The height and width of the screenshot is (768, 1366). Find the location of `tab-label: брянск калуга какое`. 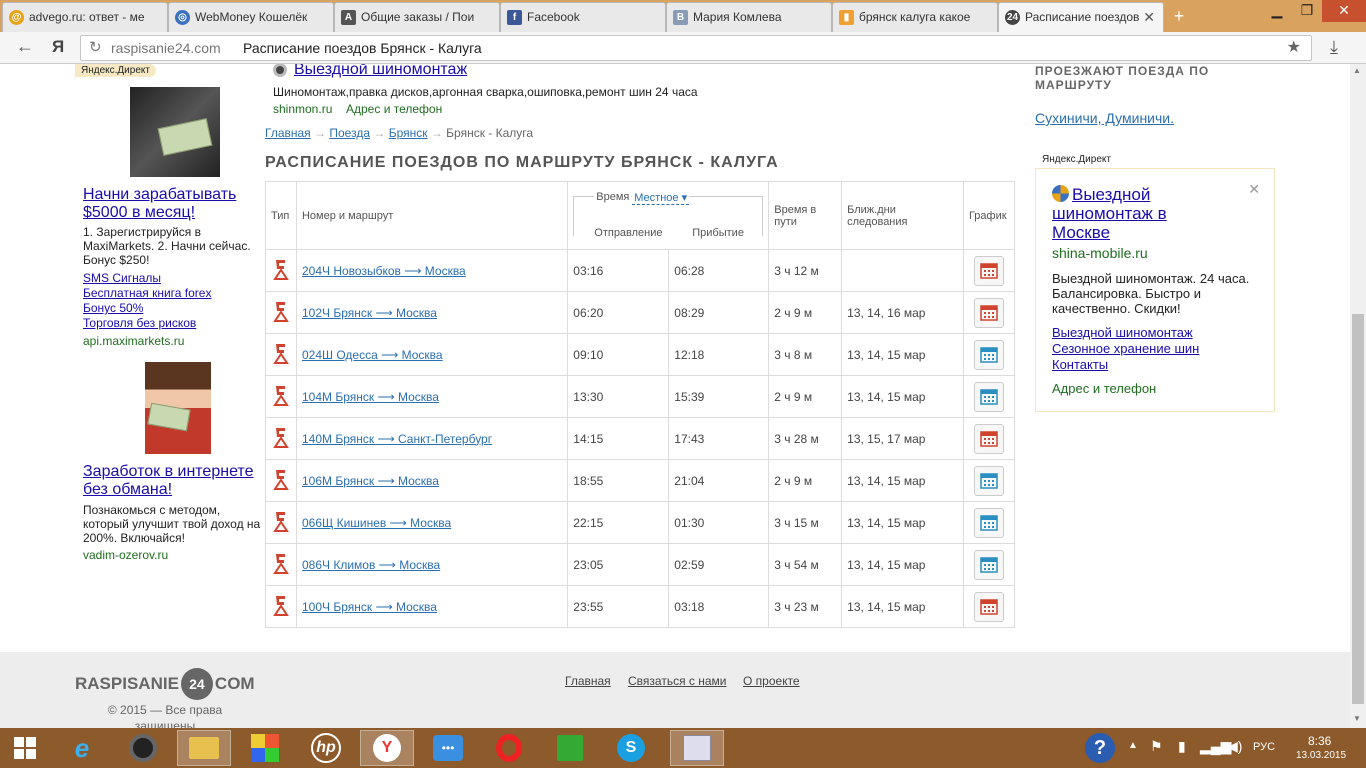

tab-label: брянск калуга какое is located at coordinates (915, 17).